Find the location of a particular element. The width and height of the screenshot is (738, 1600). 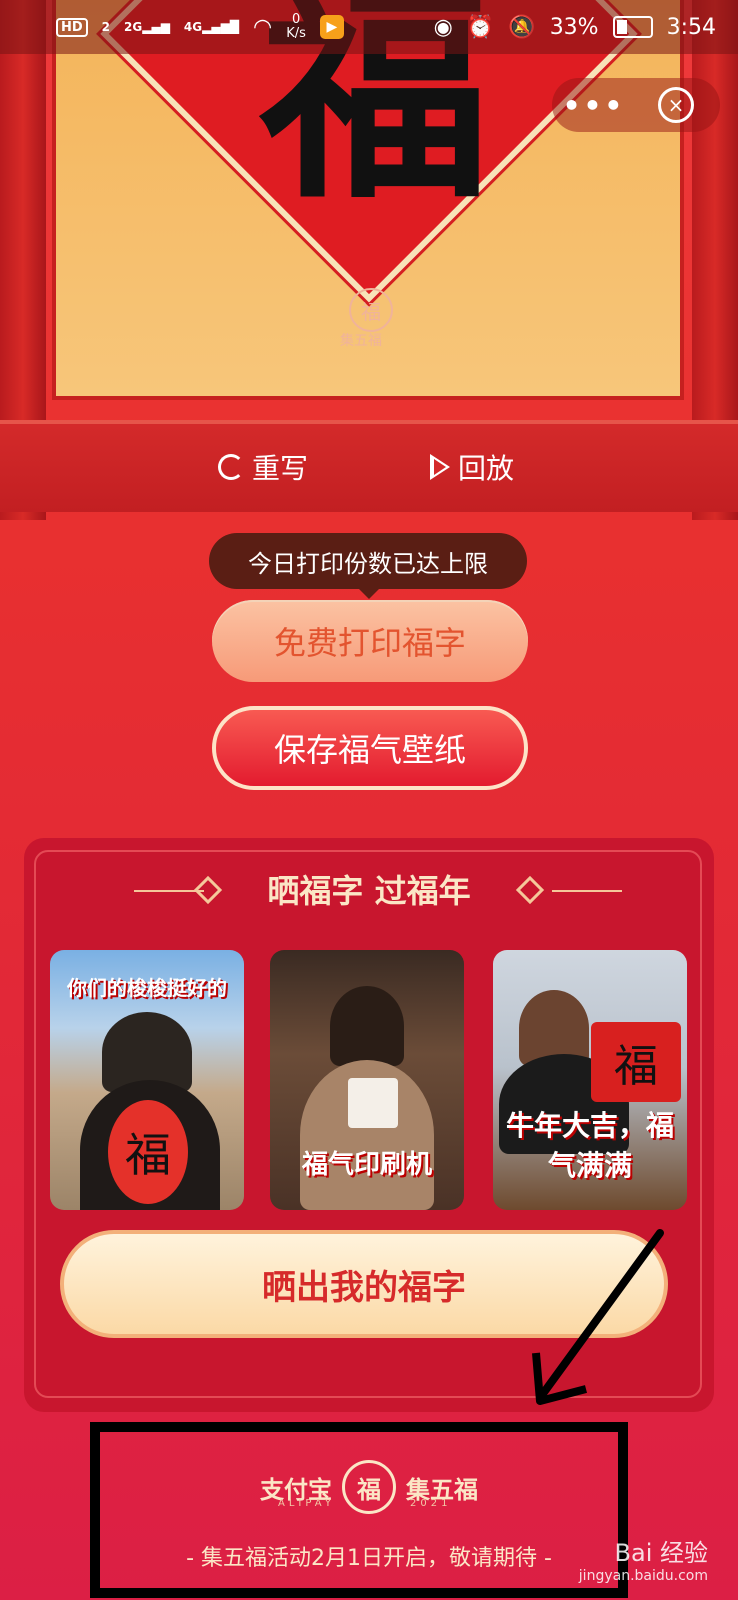

network-speed: 0 K/s is located at coordinates (296, 27).